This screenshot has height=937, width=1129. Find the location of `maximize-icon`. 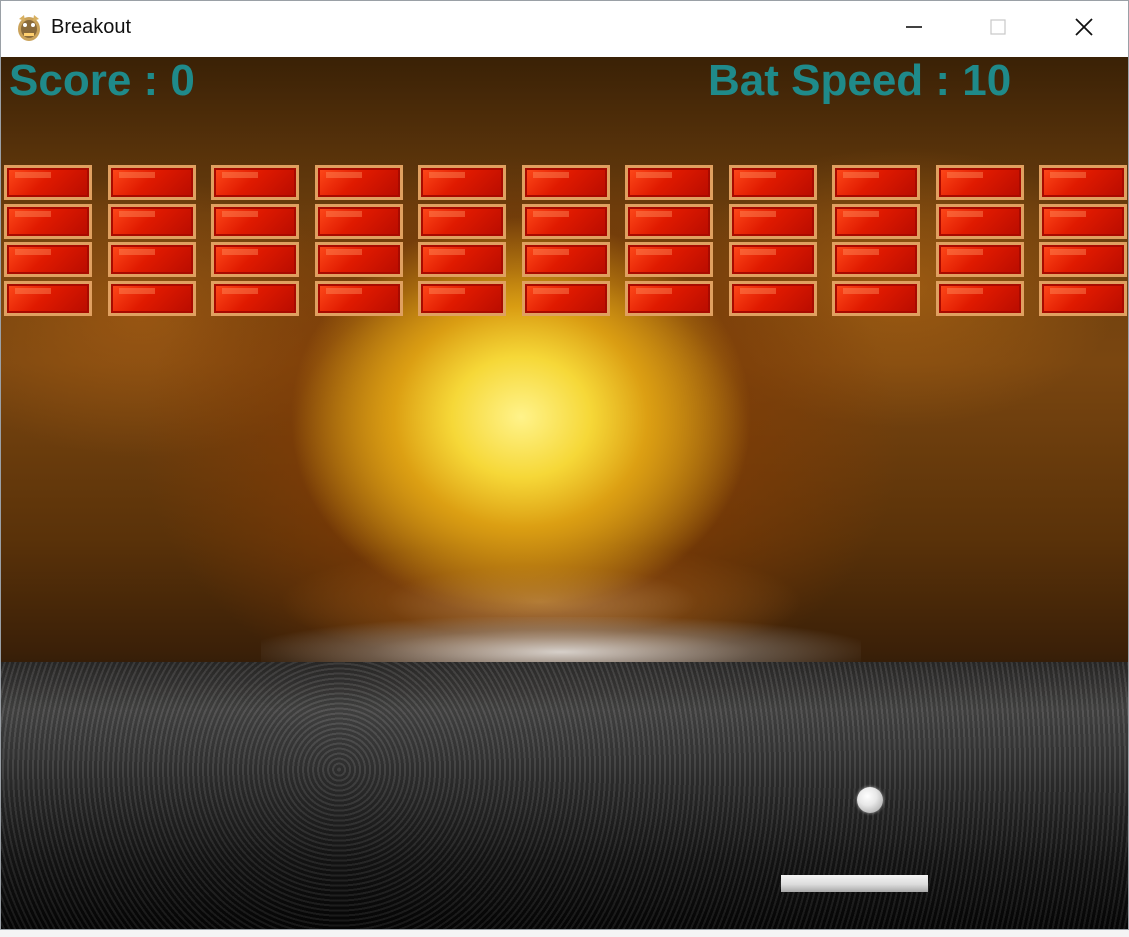

maximize-icon is located at coordinates (998, 29).